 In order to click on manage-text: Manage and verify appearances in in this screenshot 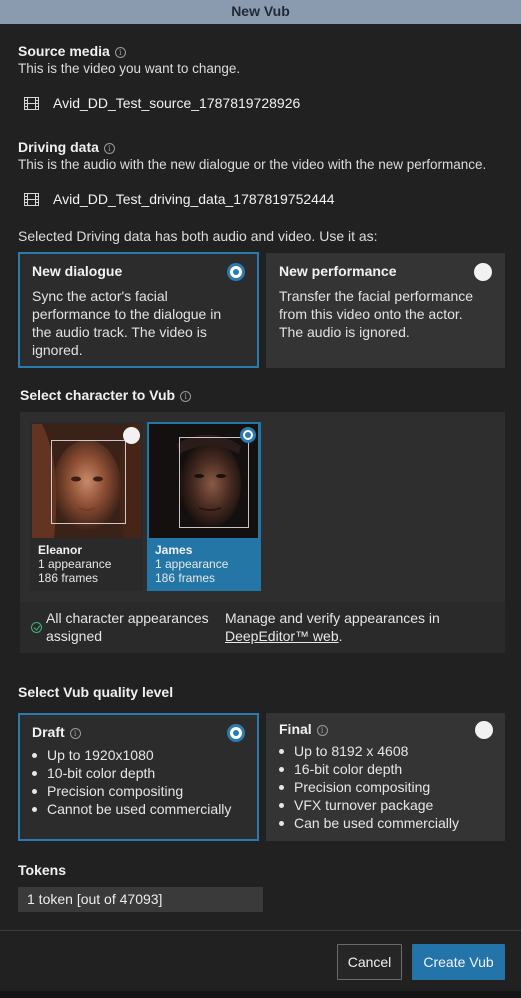, I will do `click(332, 618)`.